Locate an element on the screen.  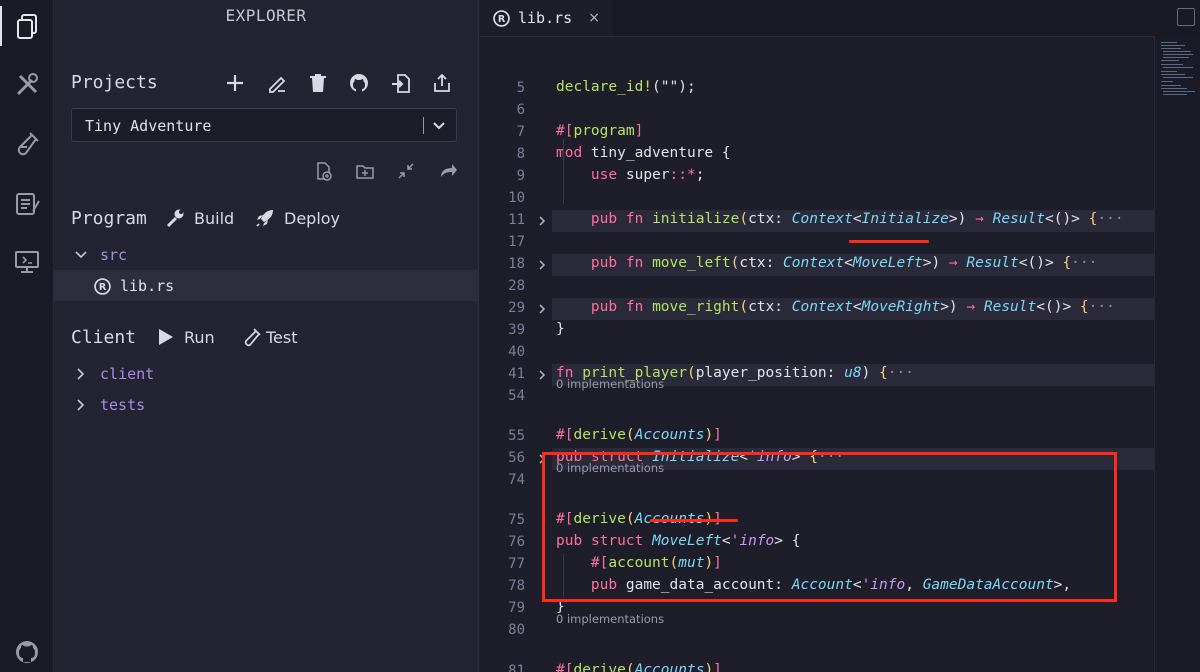
tab-label: lib.rs is located at coordinates (545, 18).